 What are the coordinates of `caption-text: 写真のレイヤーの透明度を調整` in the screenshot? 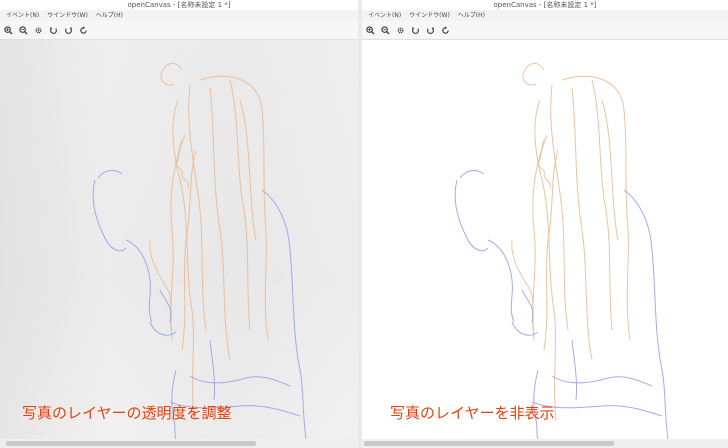 It's located at (127, 413).